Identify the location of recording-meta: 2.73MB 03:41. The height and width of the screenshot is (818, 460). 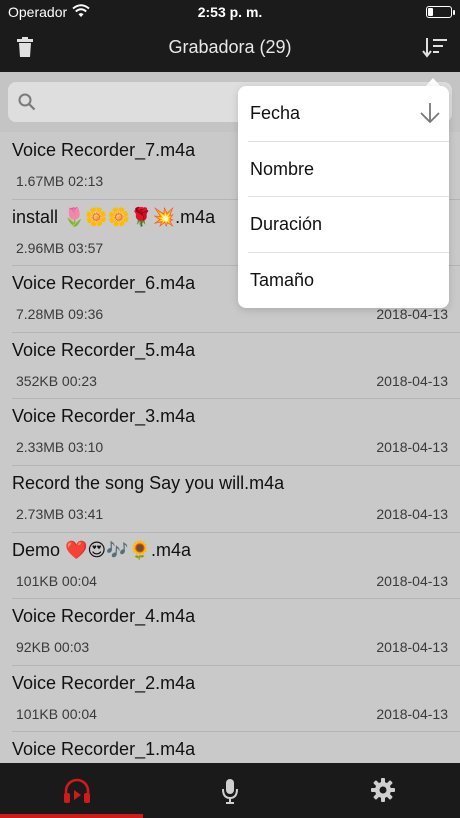
(60, 513).